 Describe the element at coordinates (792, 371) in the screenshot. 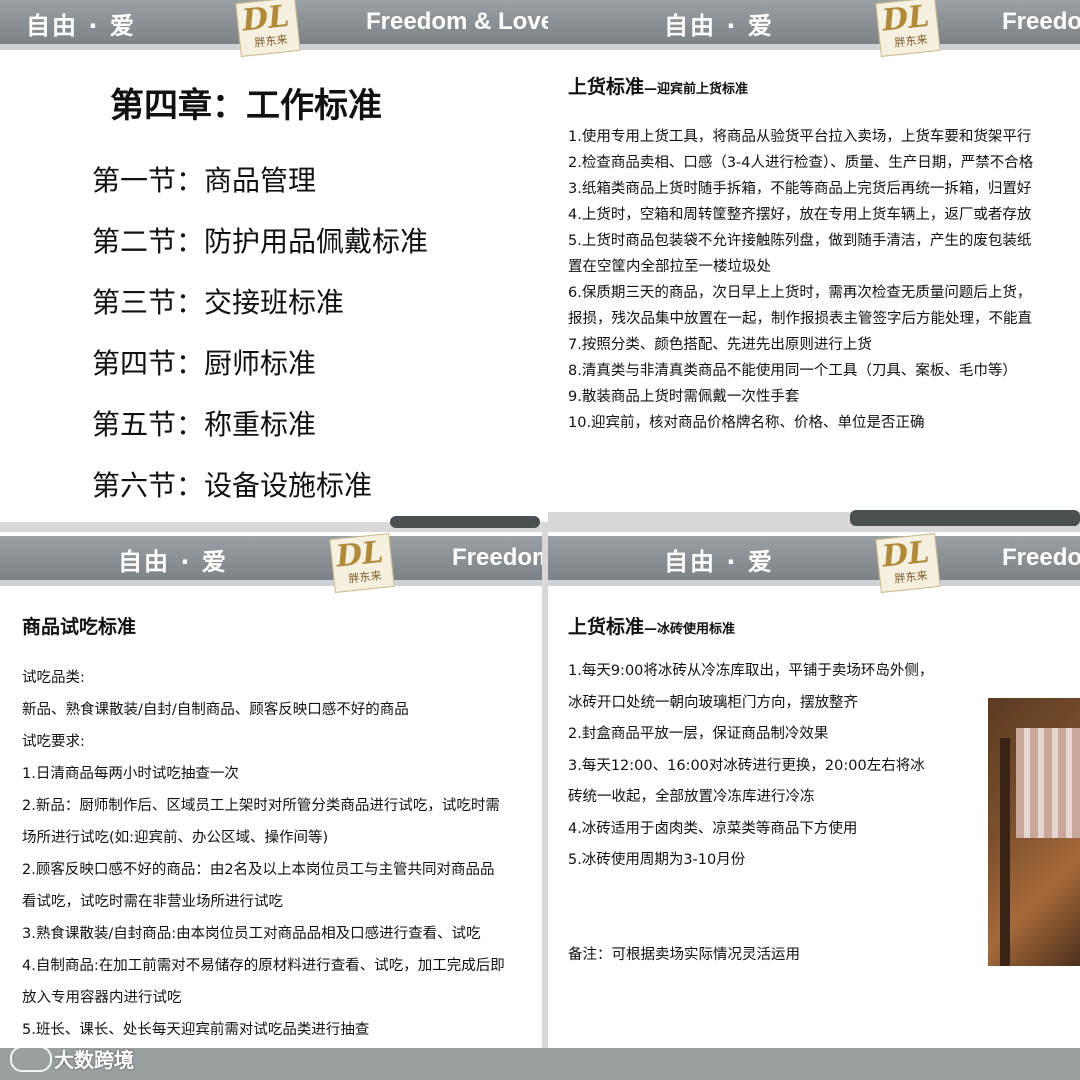

I see `rule-line: 8.清真类与非清真类商品不能使用同一个工具（刀具、案板、毛巾等）` at that location.